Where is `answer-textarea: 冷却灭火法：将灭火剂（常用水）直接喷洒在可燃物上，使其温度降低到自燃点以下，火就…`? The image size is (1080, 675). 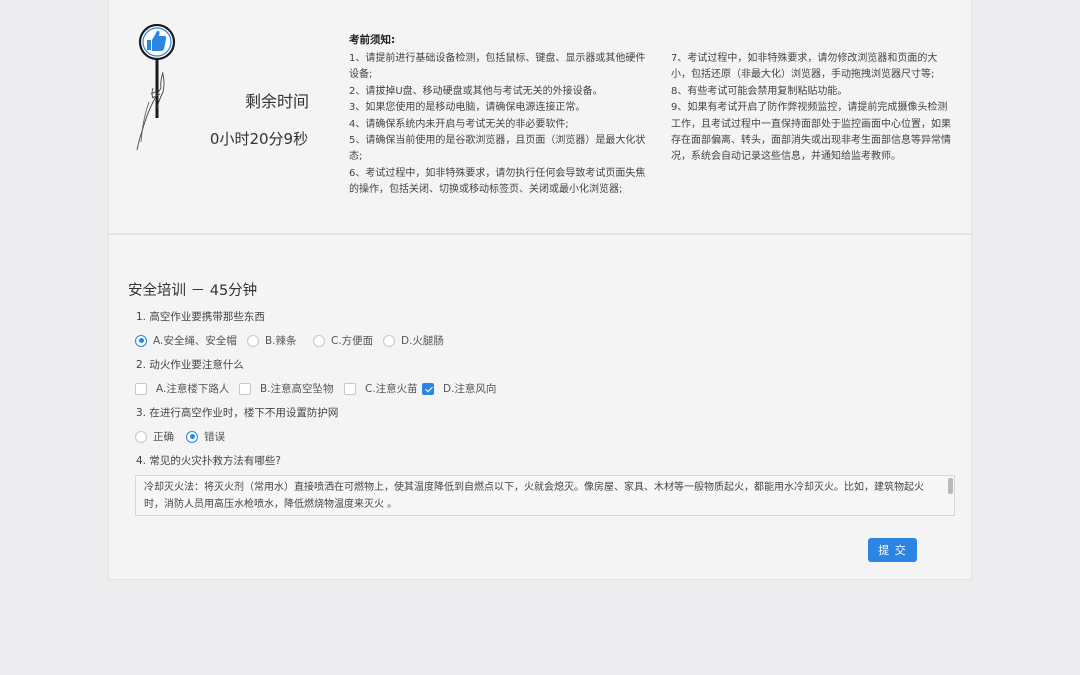
answer-textarea: 冷却灭火法：将灭火剂（常用水）直接喷洒在可燃物上，使其温度降低到自燃点以下，火就… is located at coordinates (545, 495).